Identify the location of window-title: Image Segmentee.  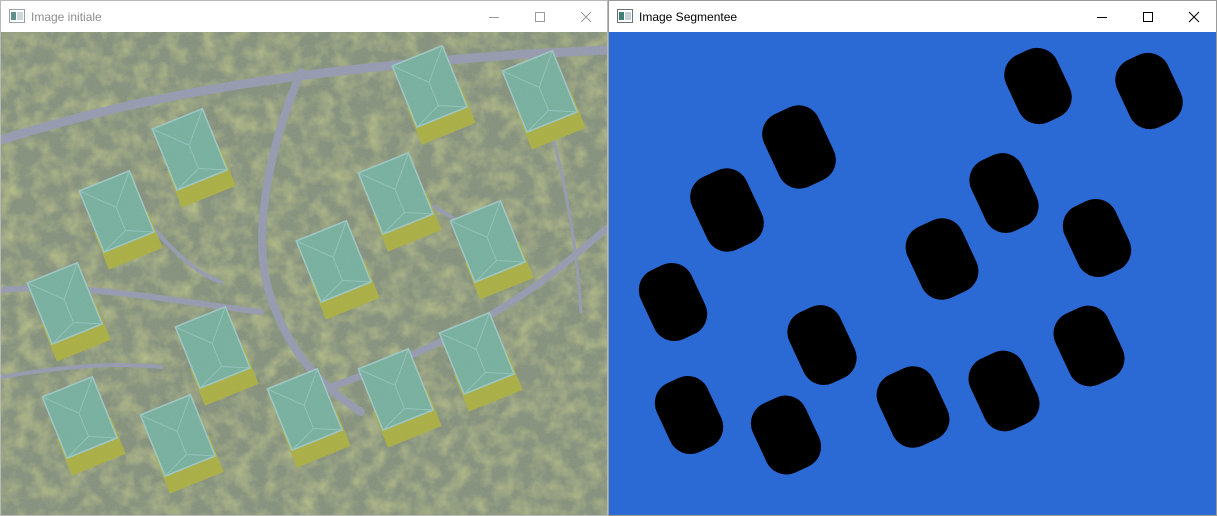
(688, 17).